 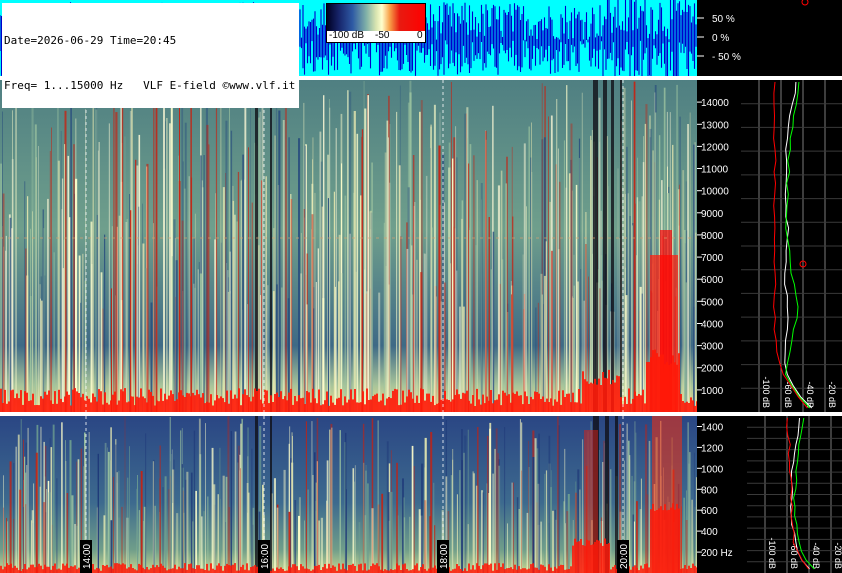 I want to click on header-line-date: Date=2026-06-29 Time=20:45, so click(x=90, y=40).